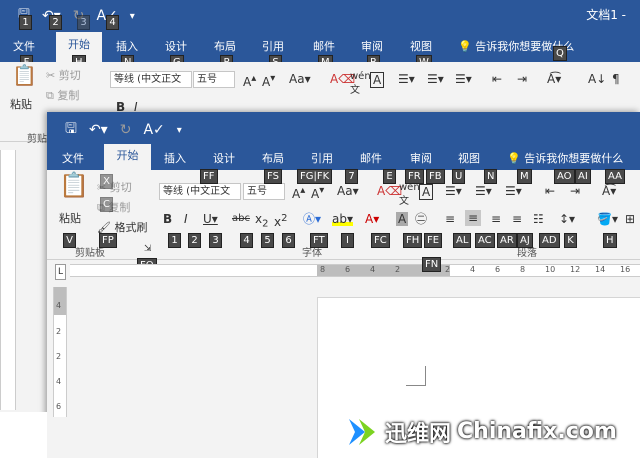 The height and width of the screenshot is (458, 640). I want to click on keytip-phonetic: FR, so click(414, 176).